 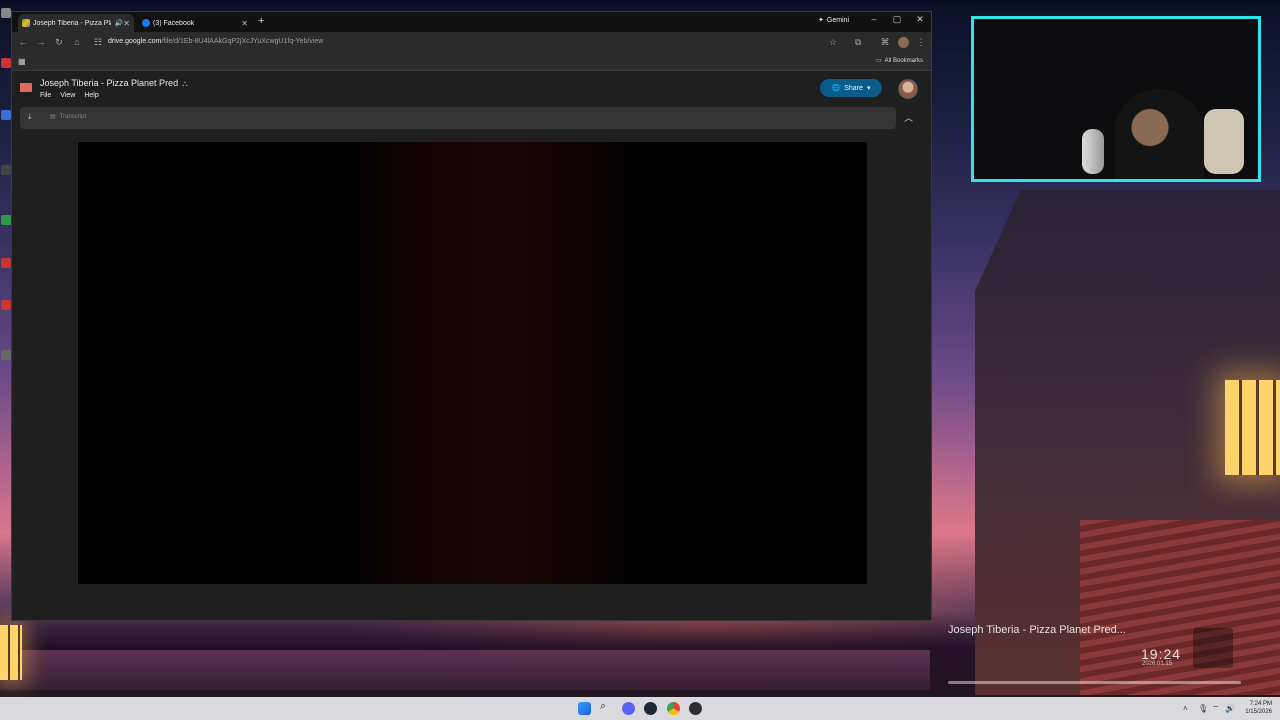 I want to click on site-info-icon: ☷, so click(x=98, y=42).